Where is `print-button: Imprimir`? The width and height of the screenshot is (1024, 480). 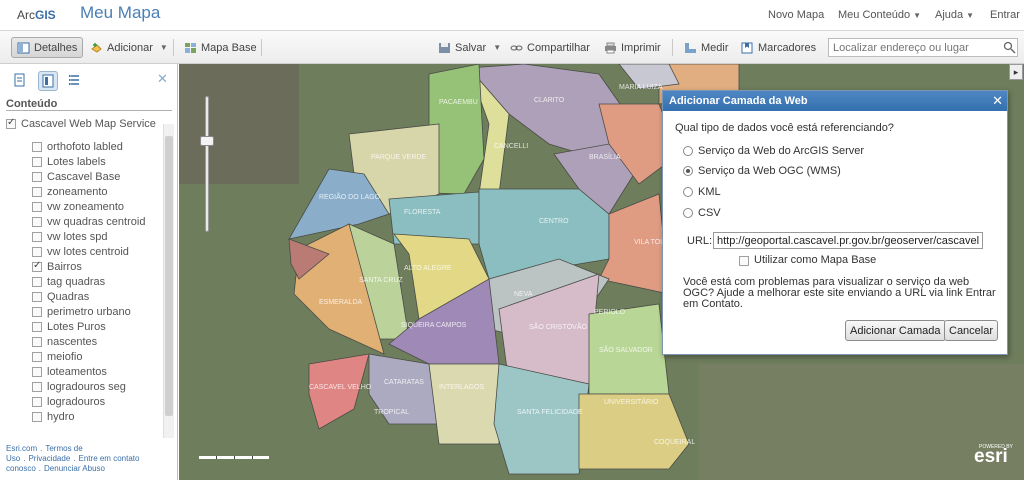 print-button: Imprimir is located at coordinates (632, 47).